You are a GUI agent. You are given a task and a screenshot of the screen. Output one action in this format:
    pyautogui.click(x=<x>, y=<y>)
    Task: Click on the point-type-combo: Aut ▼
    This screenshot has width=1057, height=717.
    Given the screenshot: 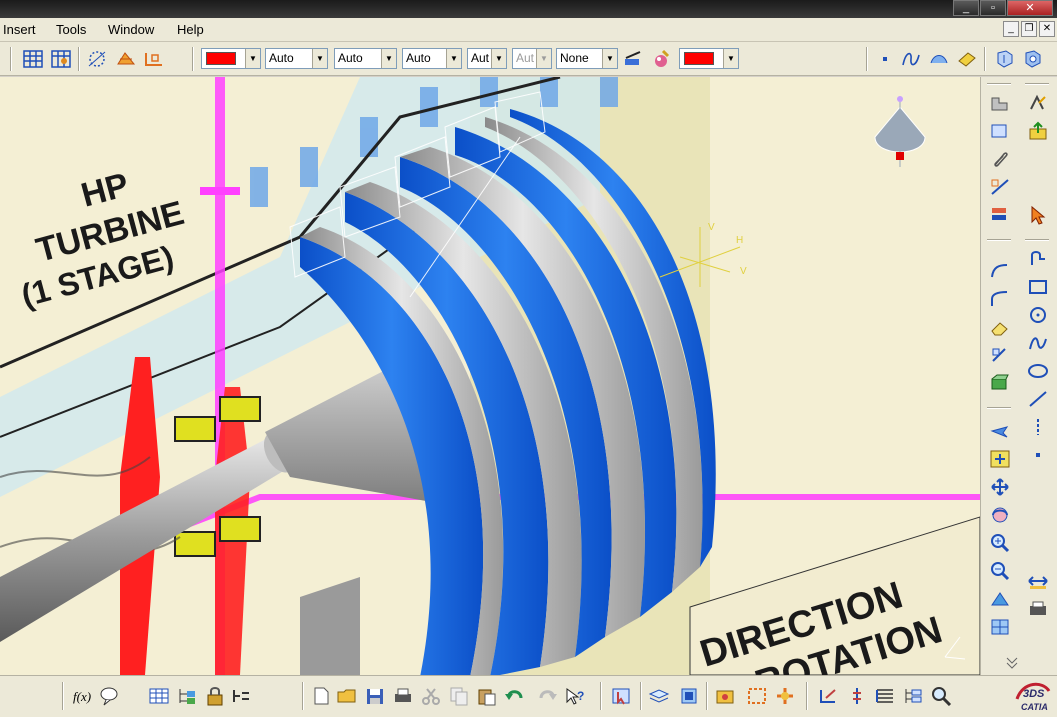 What is the action you would take?
    pyautogui.click(x=487, y=58)
    